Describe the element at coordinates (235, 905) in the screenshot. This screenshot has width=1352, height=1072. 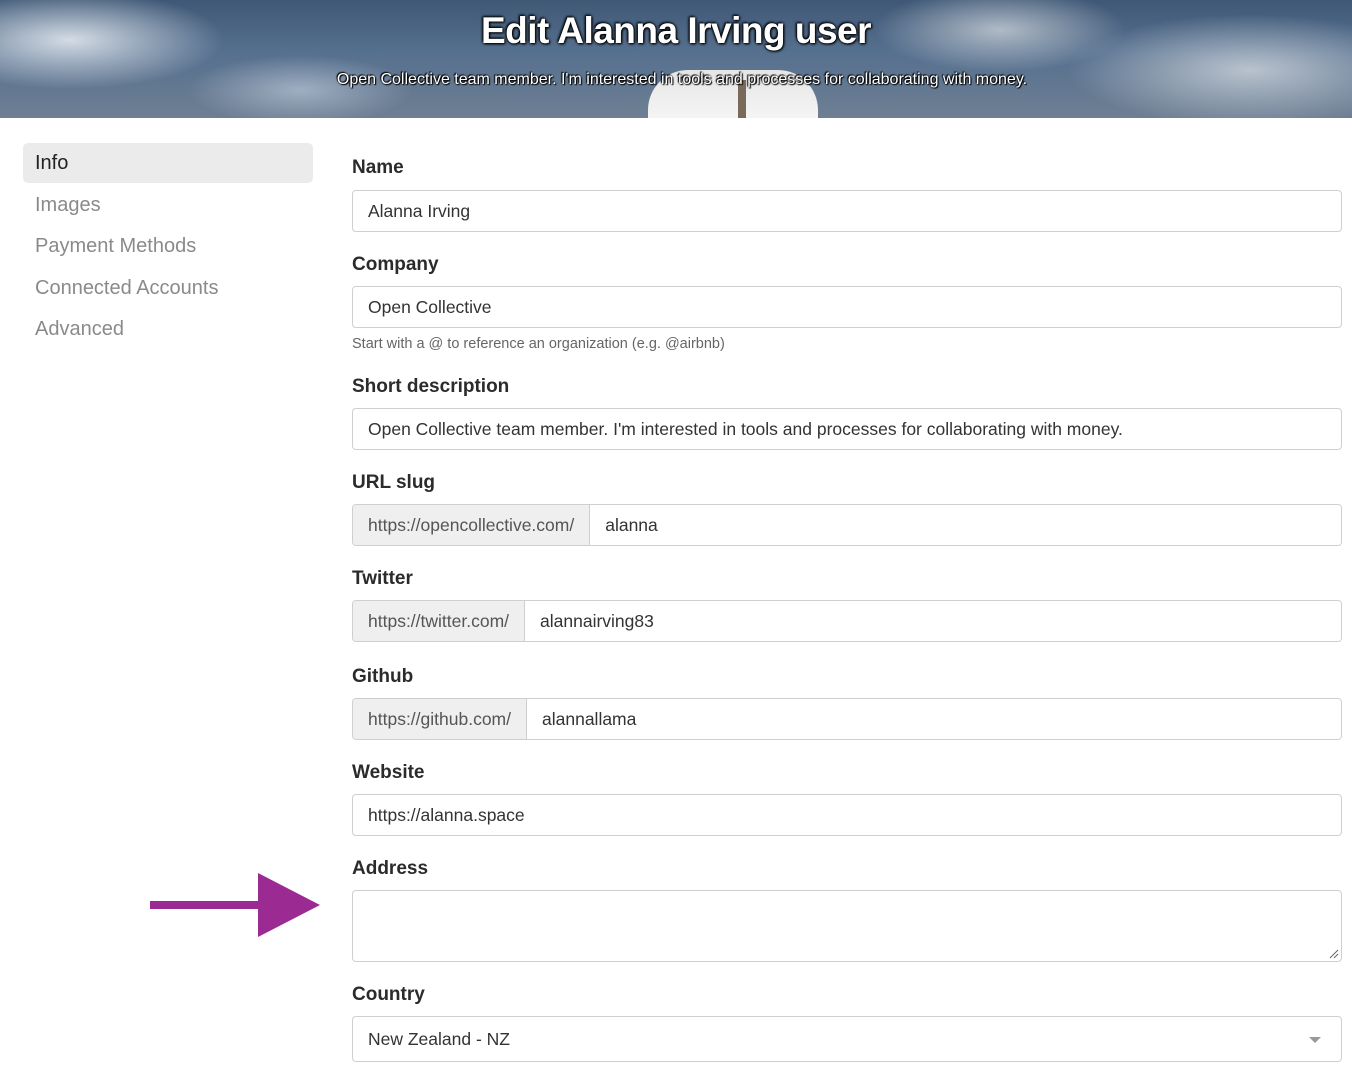
I see `arrow-right-icon` at that location.